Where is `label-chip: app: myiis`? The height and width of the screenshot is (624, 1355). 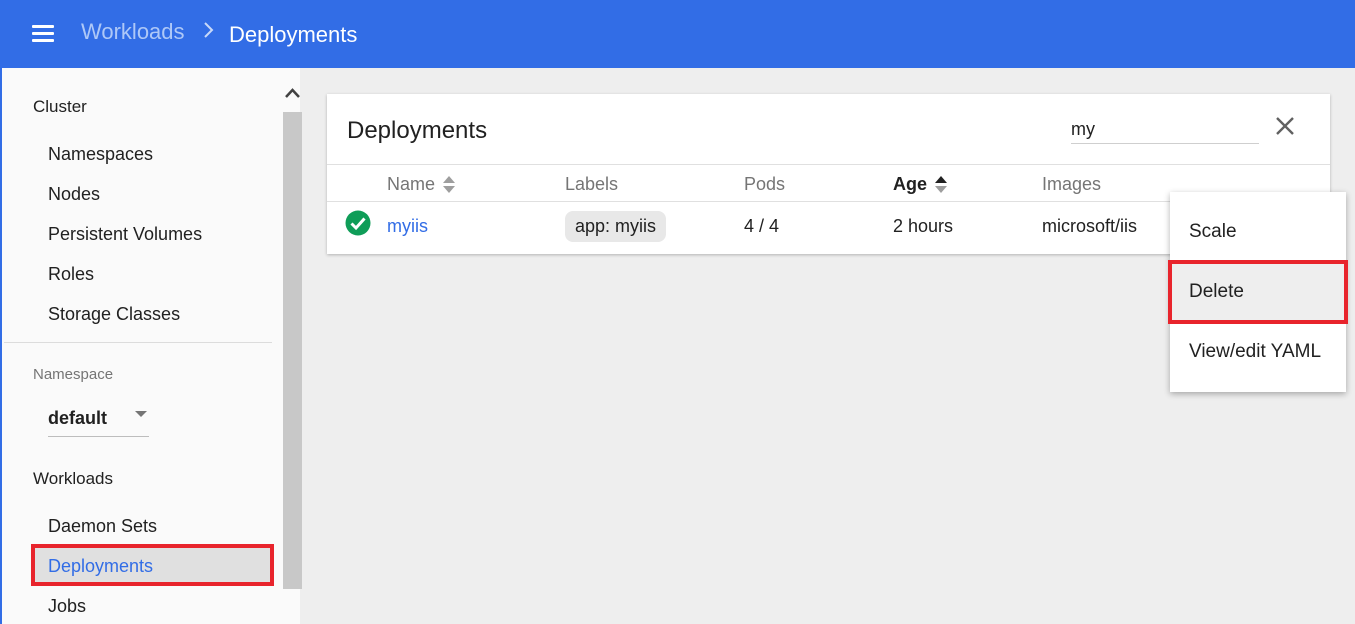 label-chip: app: myiis is located at coordinates (616, 226).